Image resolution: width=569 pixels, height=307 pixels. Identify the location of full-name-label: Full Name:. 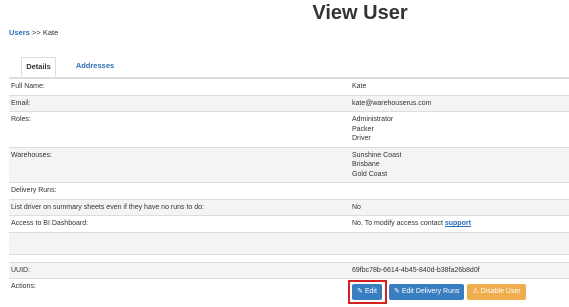
(179, 87).